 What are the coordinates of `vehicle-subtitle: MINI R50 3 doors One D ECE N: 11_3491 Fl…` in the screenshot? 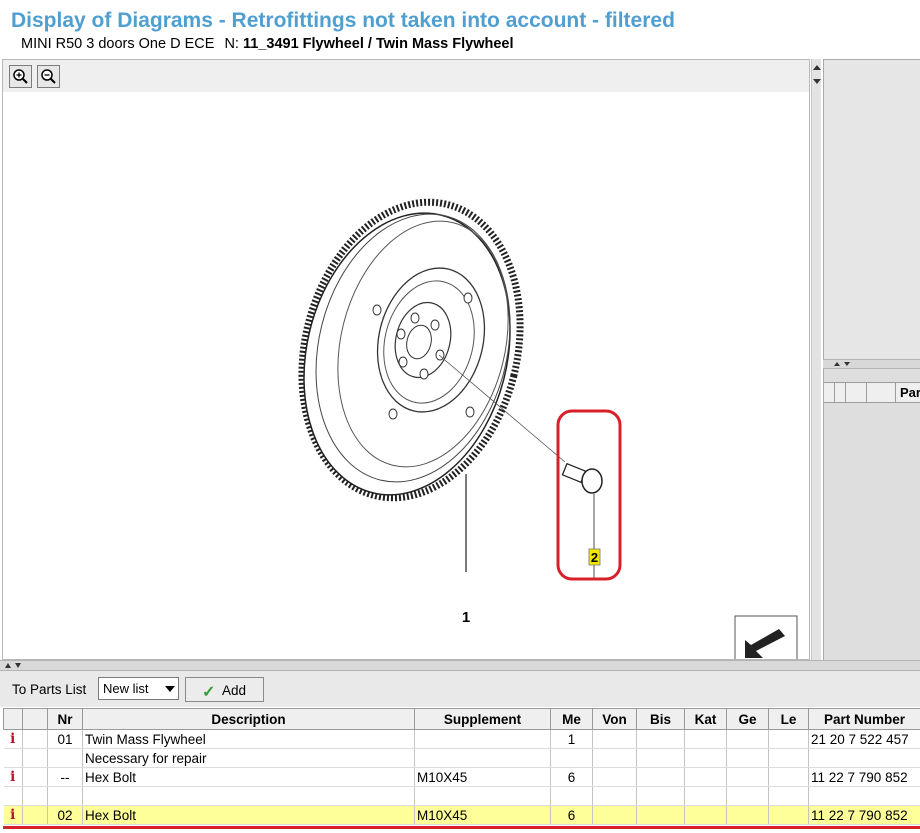 It's located at (267, 44).